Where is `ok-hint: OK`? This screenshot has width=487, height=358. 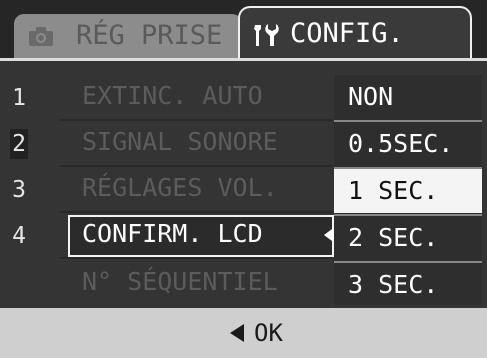 ok-hint: OK is located at coordinates (256, 333).